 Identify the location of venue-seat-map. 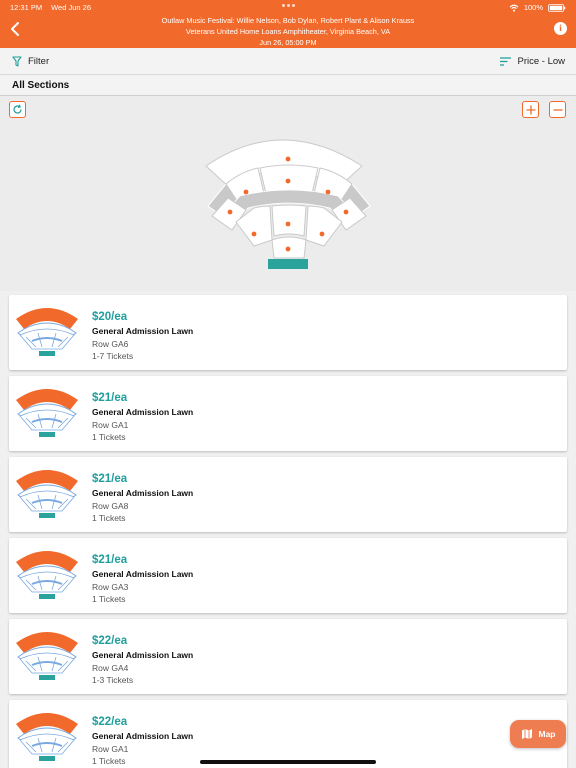
(289, 198).